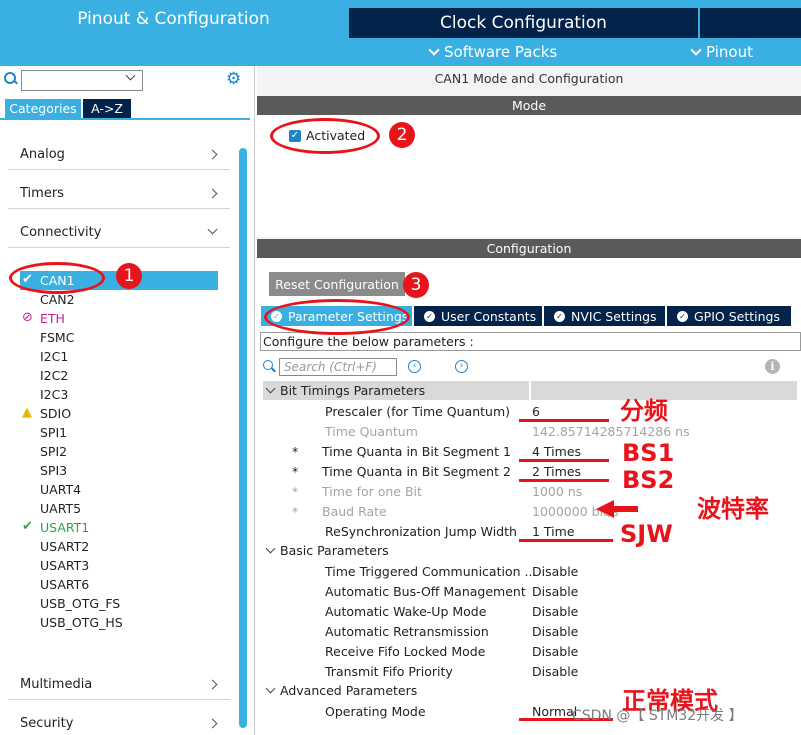  Describe the element at coordinates (27, 412) in the screenshot. I see `warning-icon: ▲` at that location.